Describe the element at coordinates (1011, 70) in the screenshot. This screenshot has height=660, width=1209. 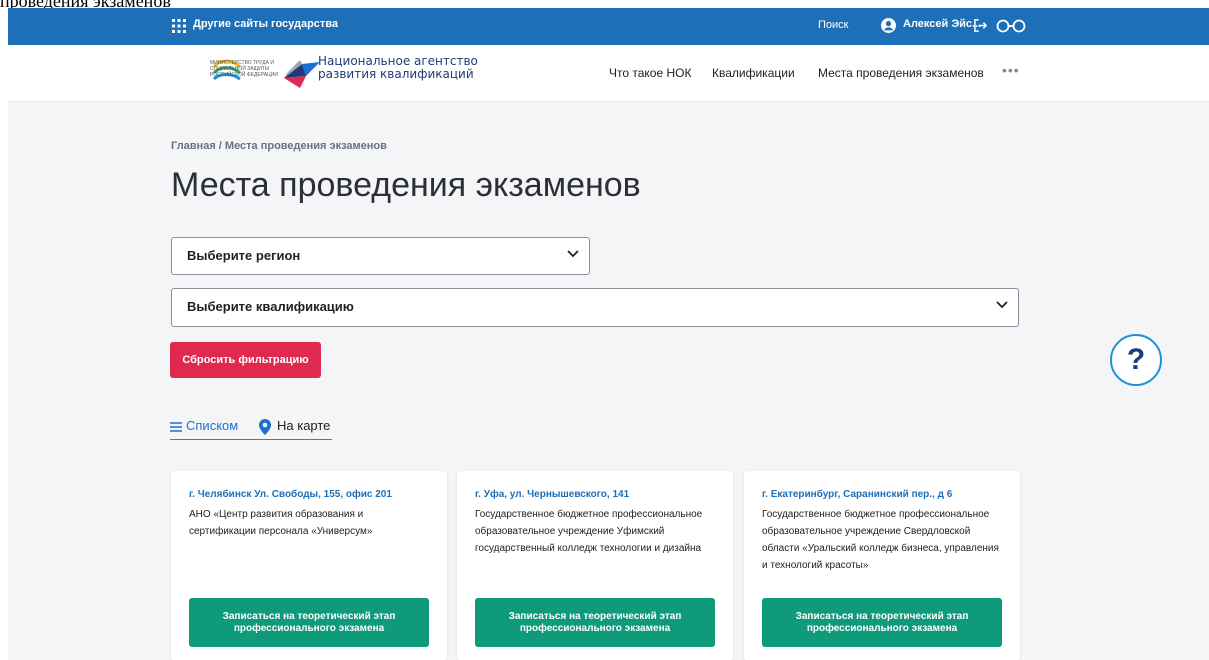
I see `nav-more-button: •••` at that location.